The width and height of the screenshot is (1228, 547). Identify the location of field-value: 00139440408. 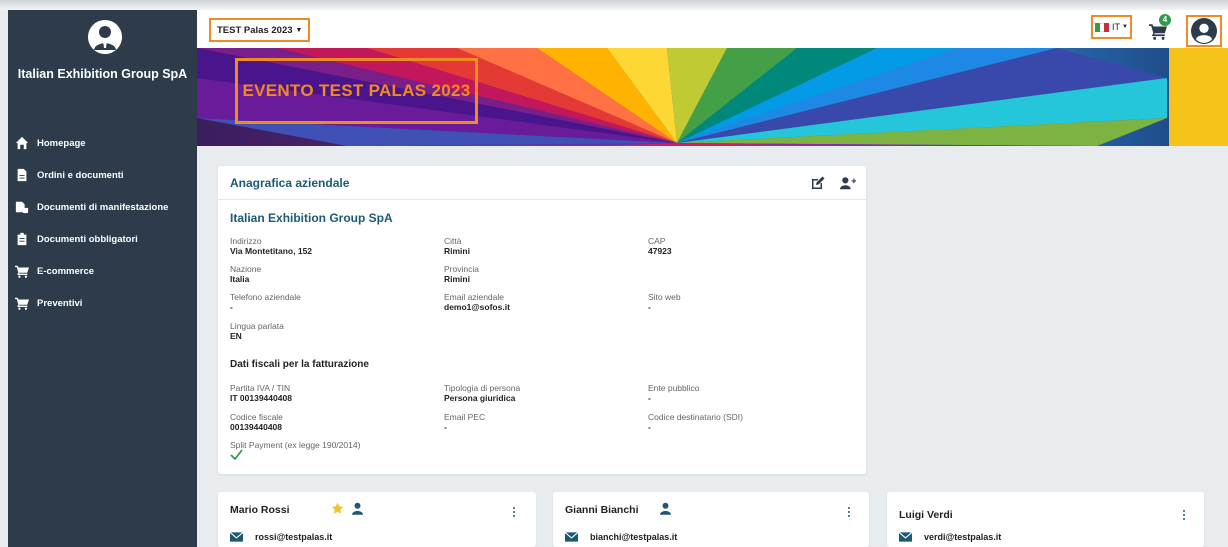
(256, 427).